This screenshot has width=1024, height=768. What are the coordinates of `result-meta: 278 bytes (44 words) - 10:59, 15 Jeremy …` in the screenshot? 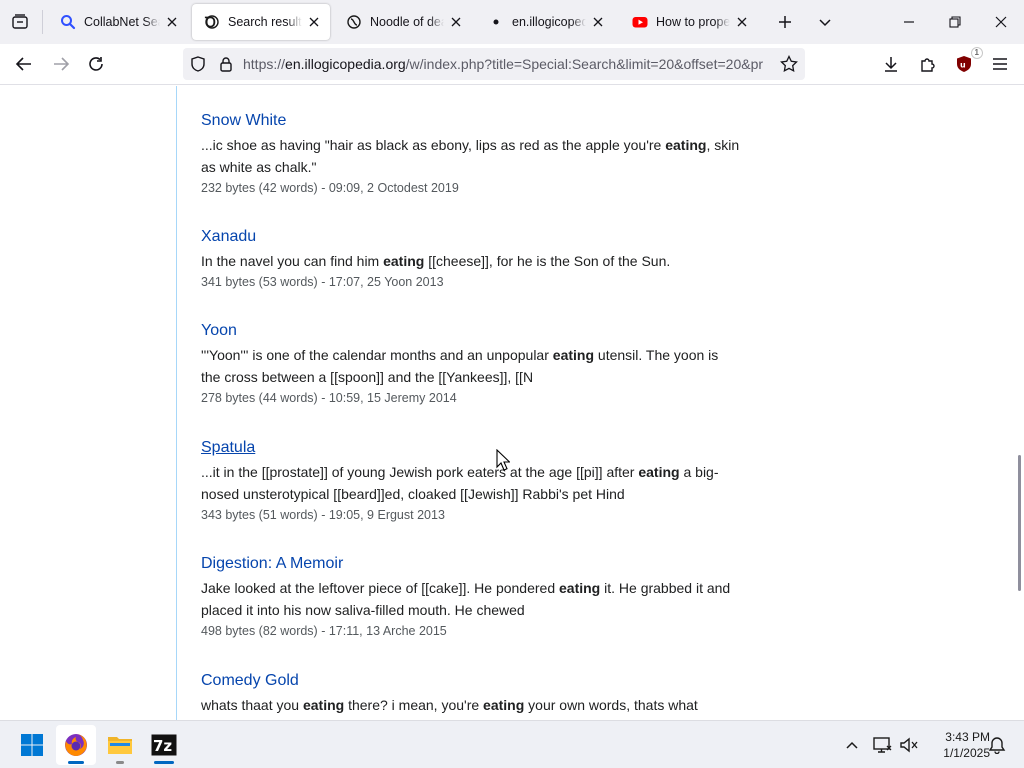 It's located at (329, 398).